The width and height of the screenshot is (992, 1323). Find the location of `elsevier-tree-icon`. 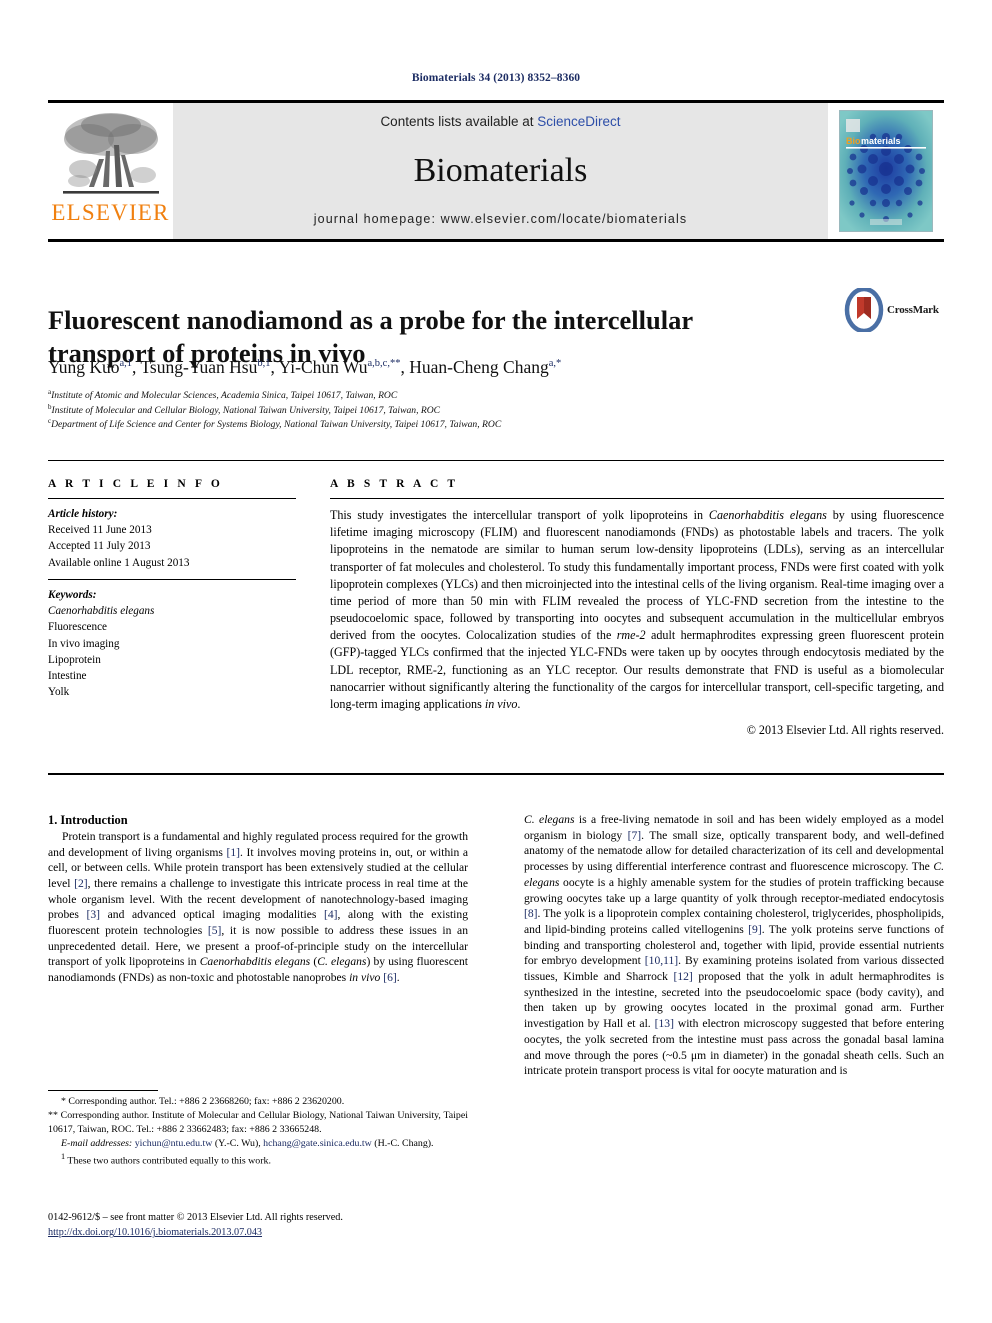

elsevier-tree-icon is located at coordinates (110, 153).